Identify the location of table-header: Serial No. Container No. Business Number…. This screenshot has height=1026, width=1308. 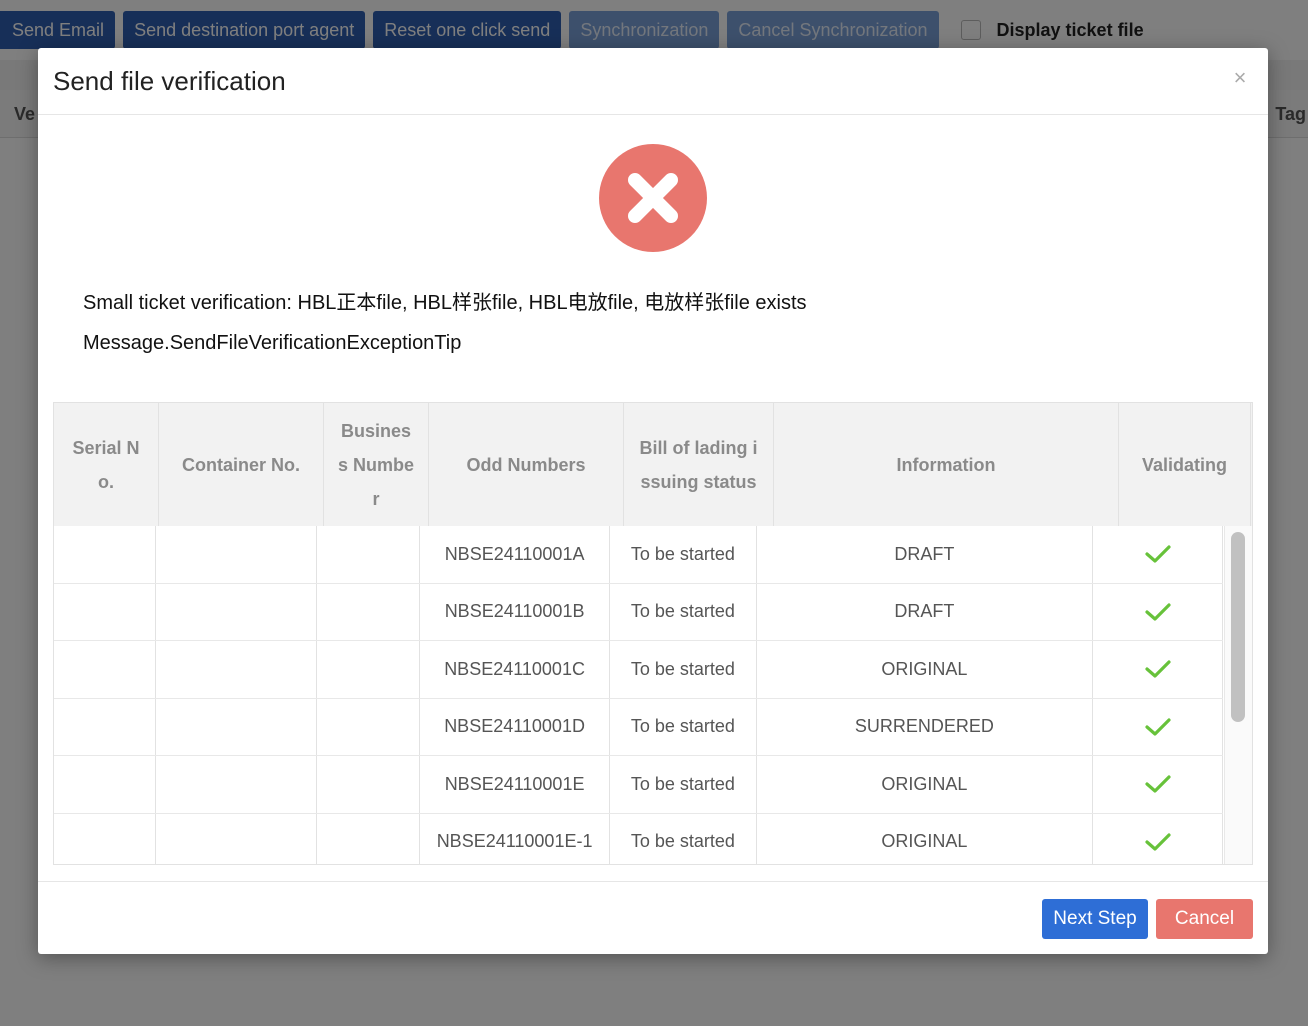
(653, 464).